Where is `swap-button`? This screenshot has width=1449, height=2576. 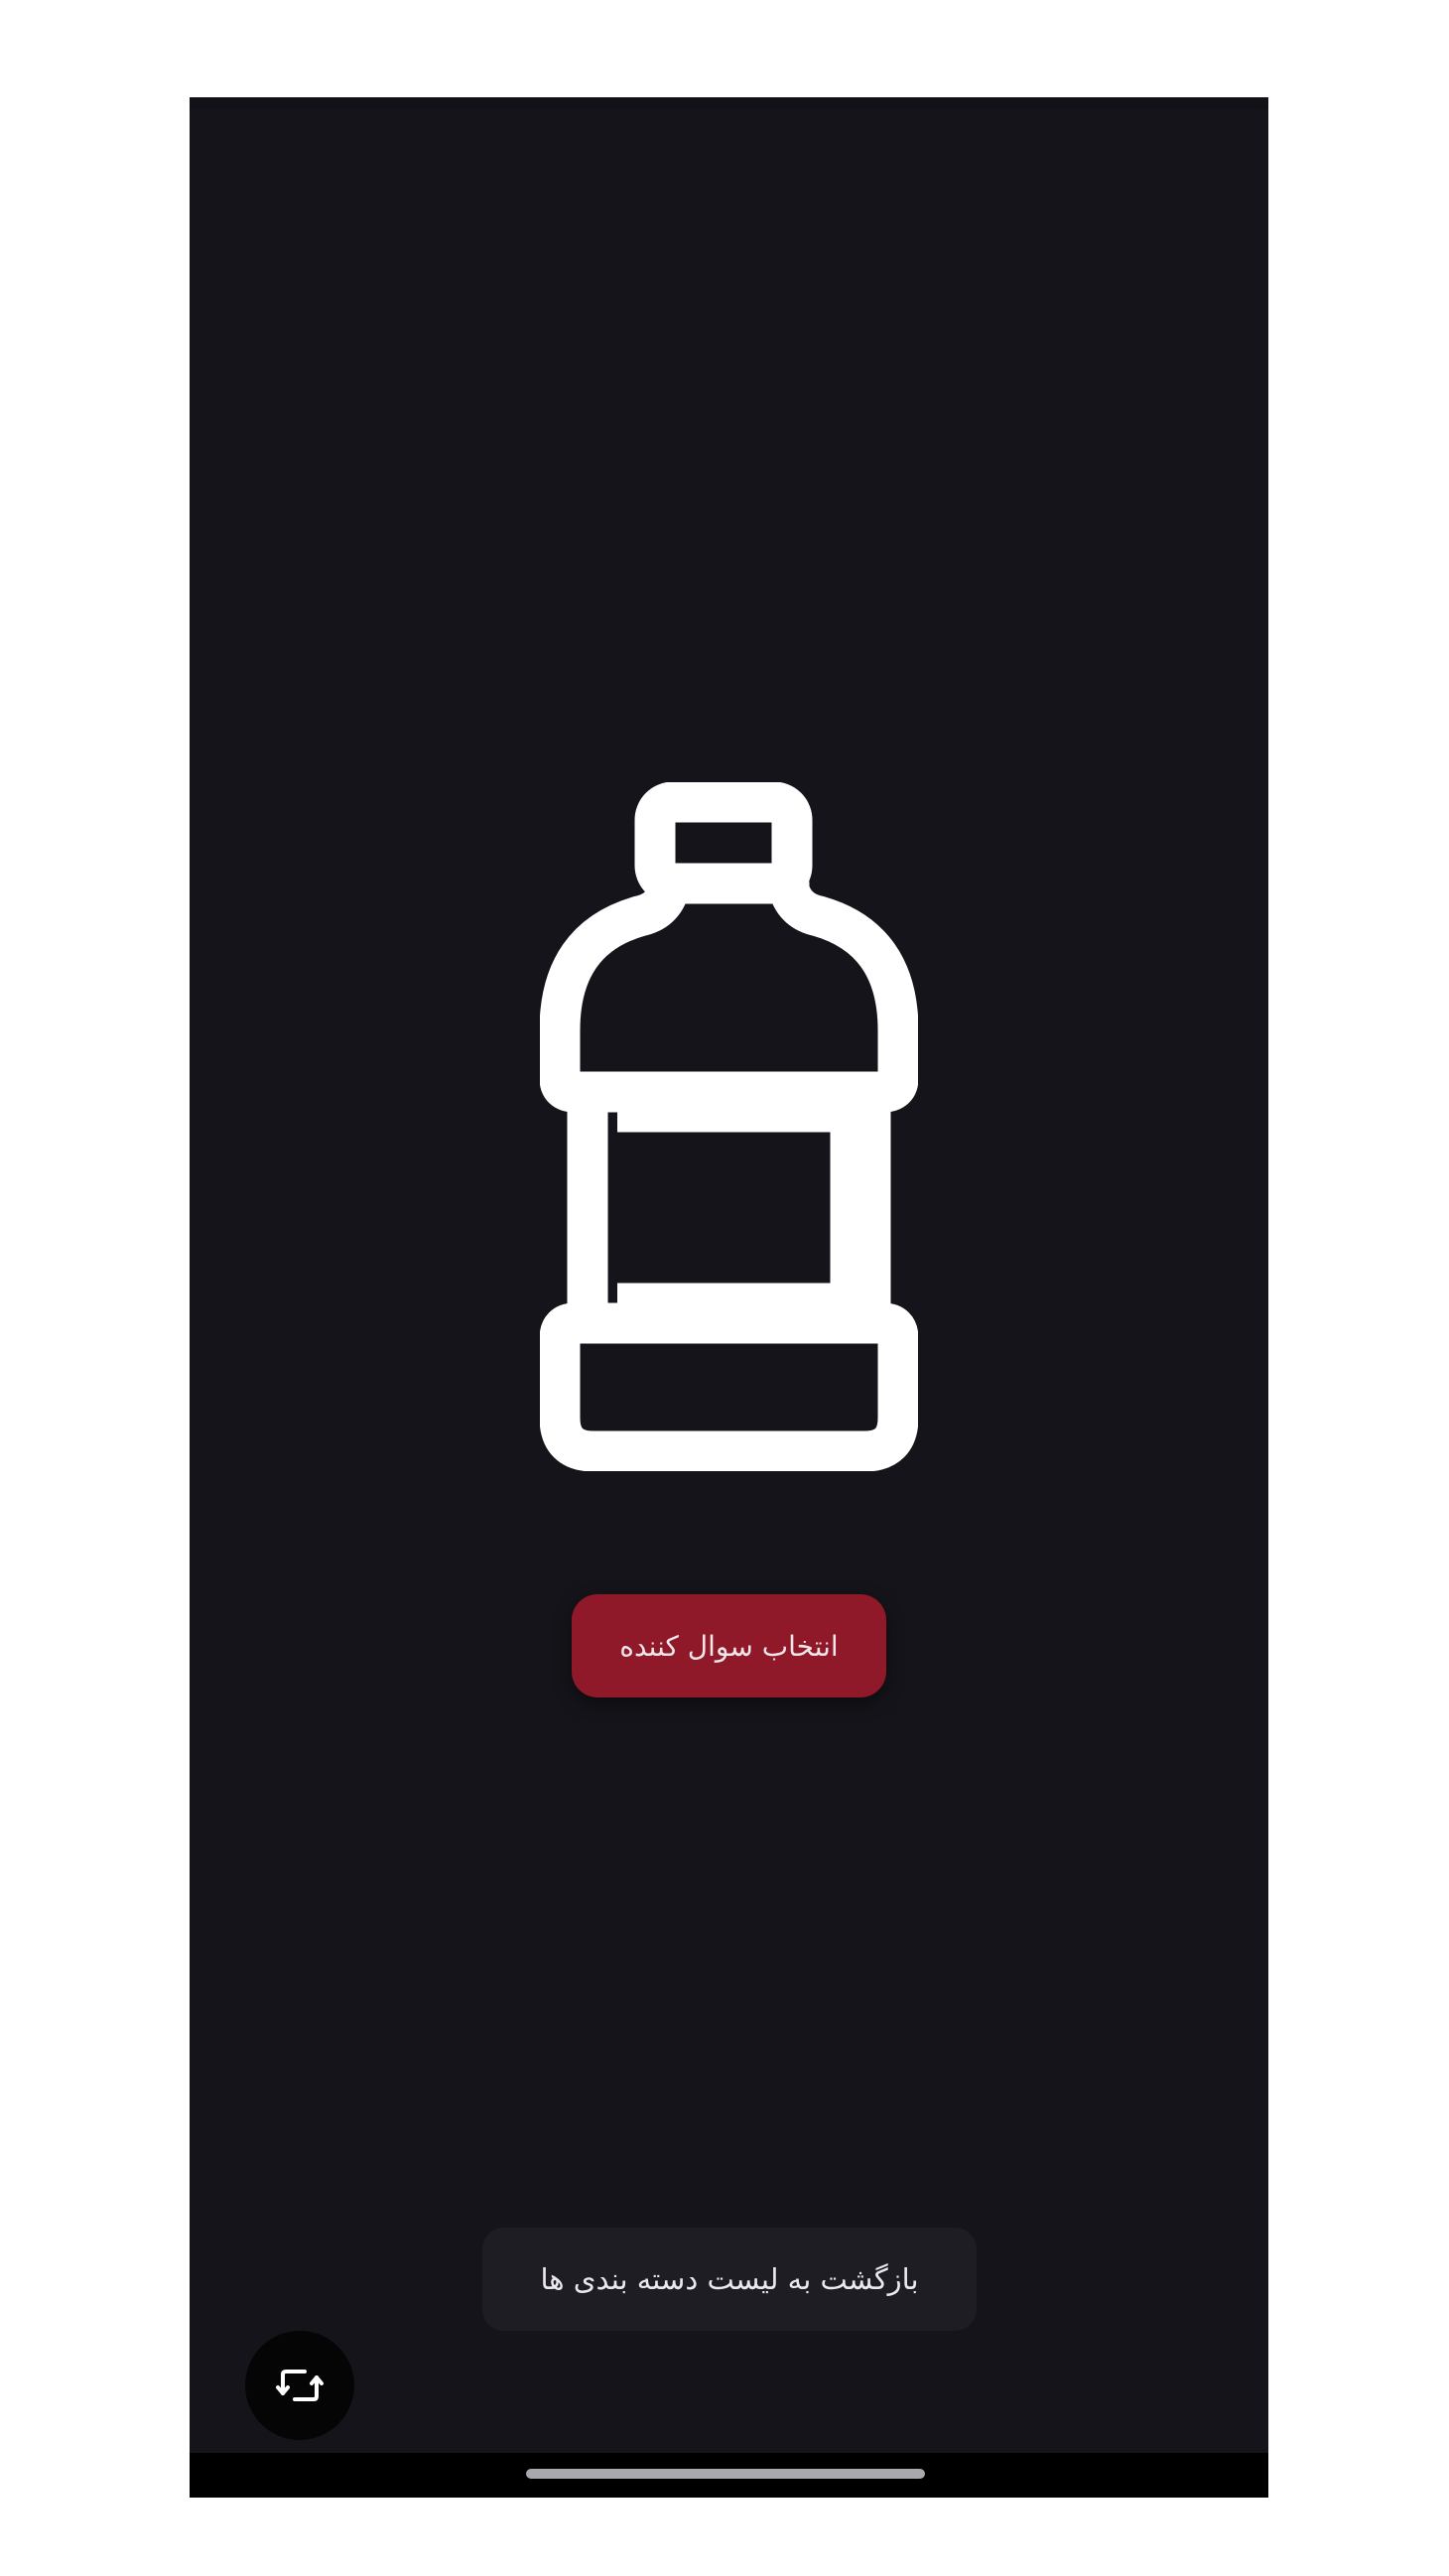
swap-button is located at coordinates (299, 2385).